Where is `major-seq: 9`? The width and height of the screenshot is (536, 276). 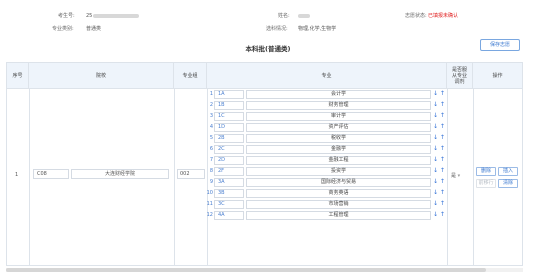
major-seq: 9 is located at coordinates (211, 182).